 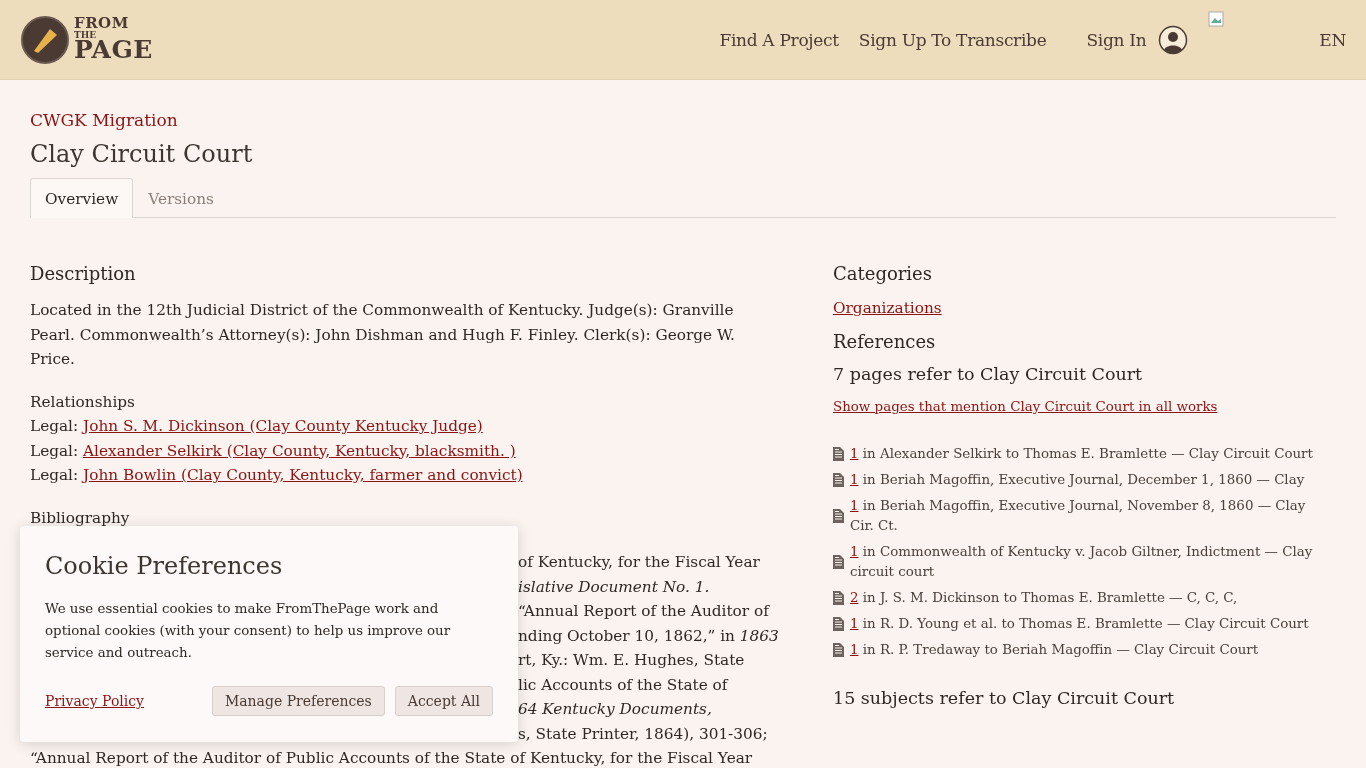 I want to click on reference-text: 1 in Alexander Selkirk to Thomas E. Bramlette — Clay Circuit Court, so click(x=1081, y=454).